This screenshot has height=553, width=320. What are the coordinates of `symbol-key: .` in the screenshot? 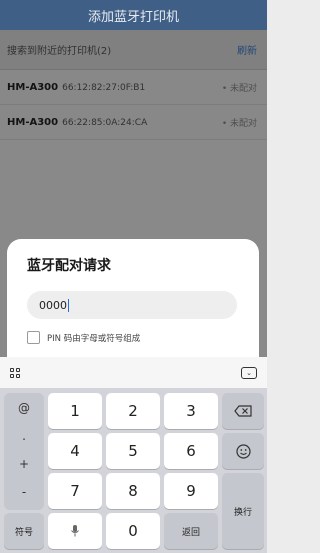 It's located at (24, 436).